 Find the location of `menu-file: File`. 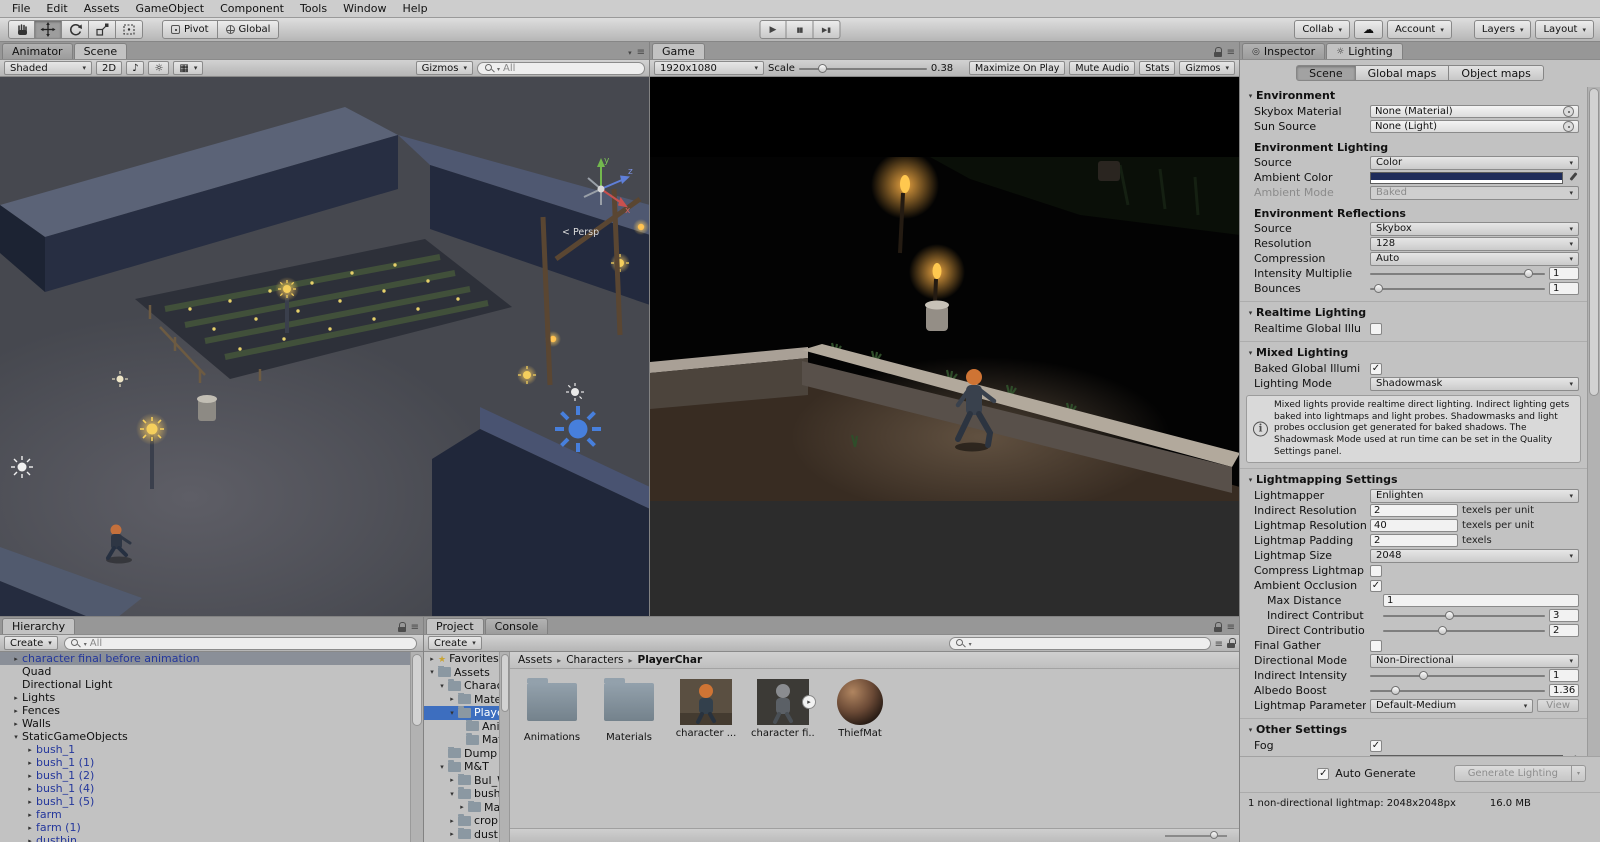

menu-file: File is located at coordinates (21, 8).